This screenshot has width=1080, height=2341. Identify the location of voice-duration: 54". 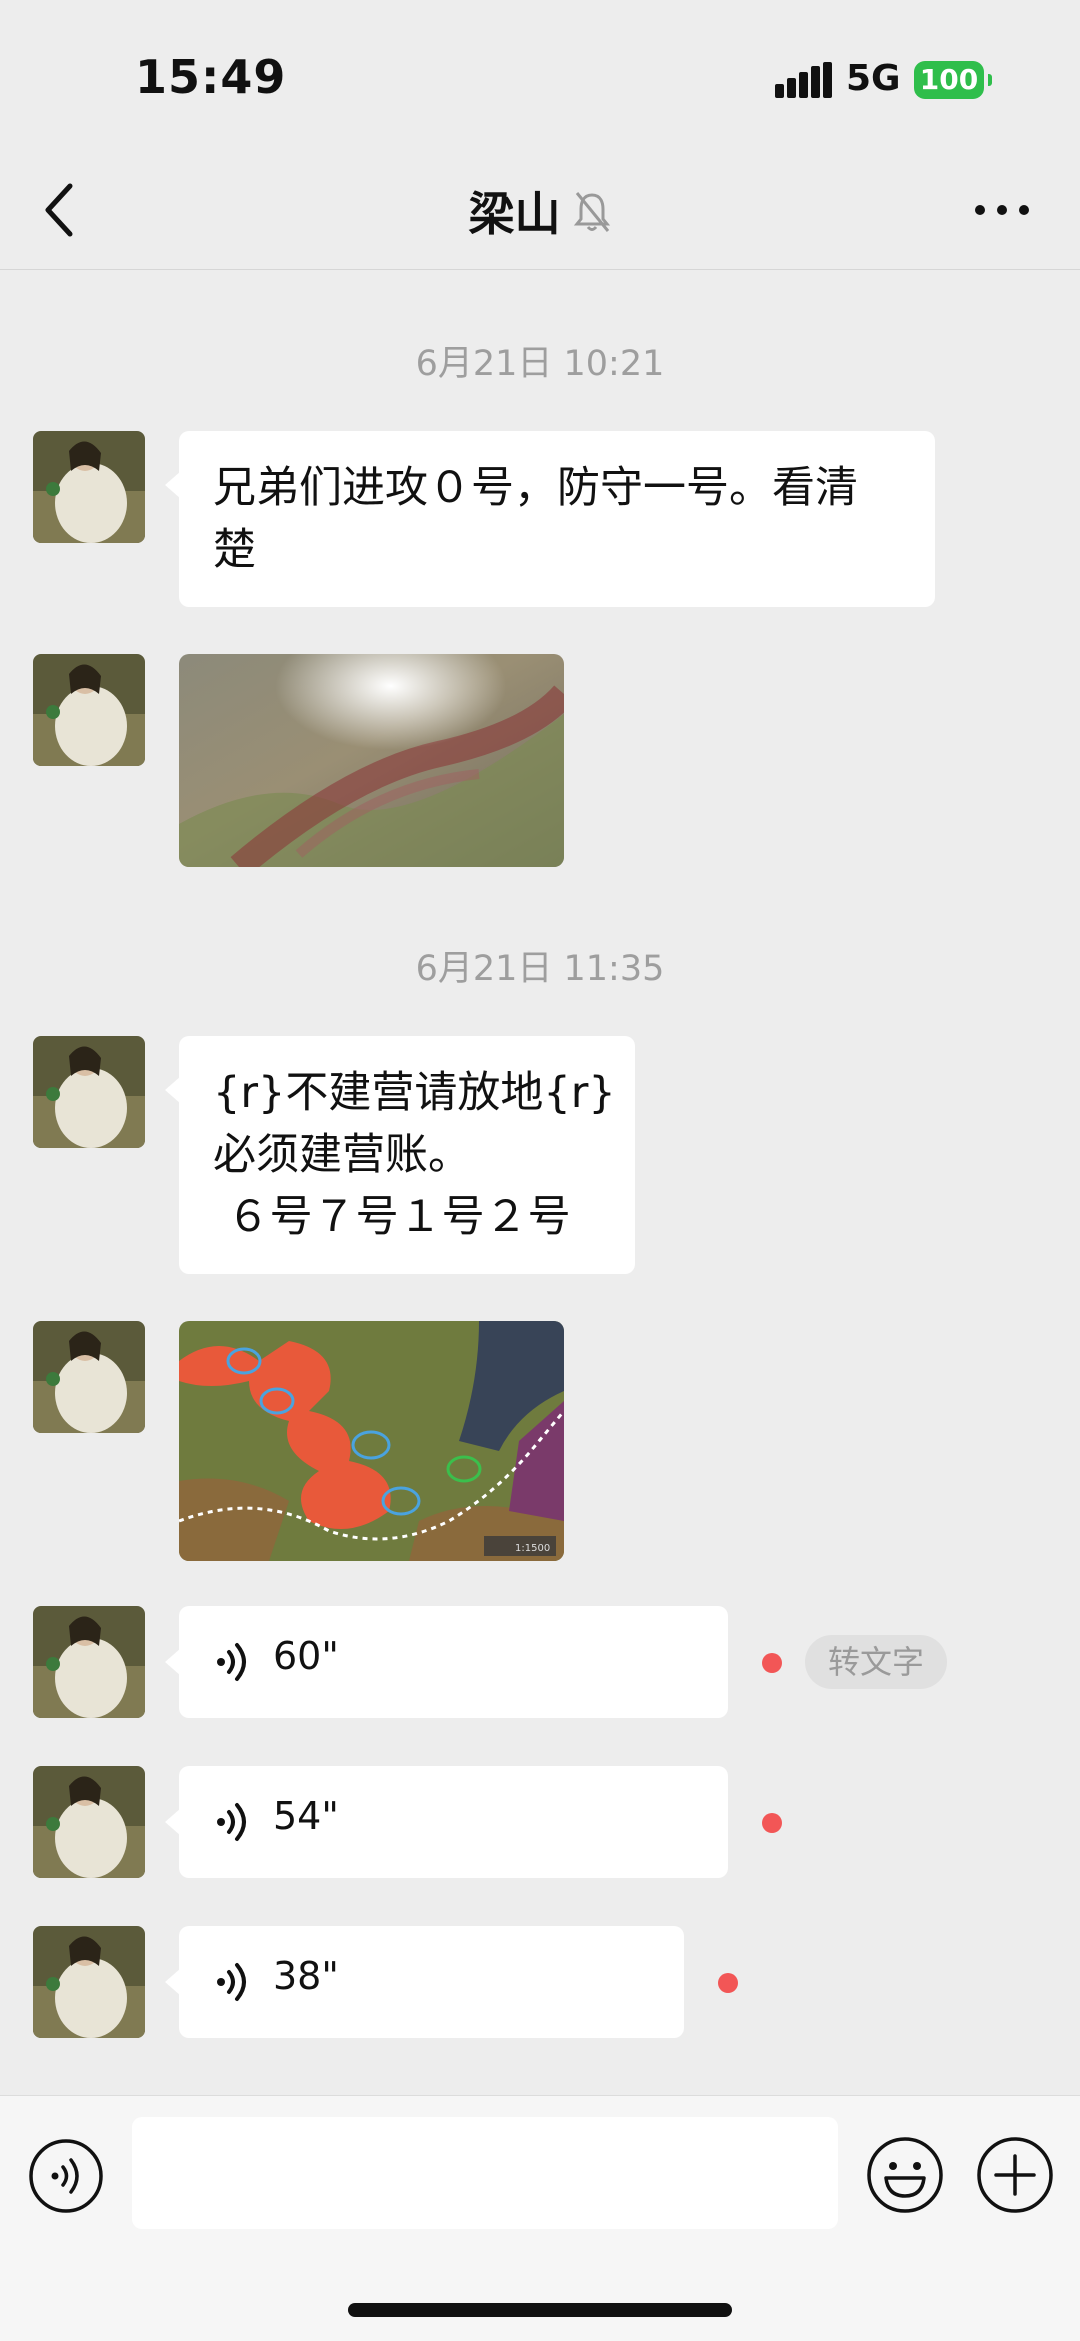
(306, 1816).